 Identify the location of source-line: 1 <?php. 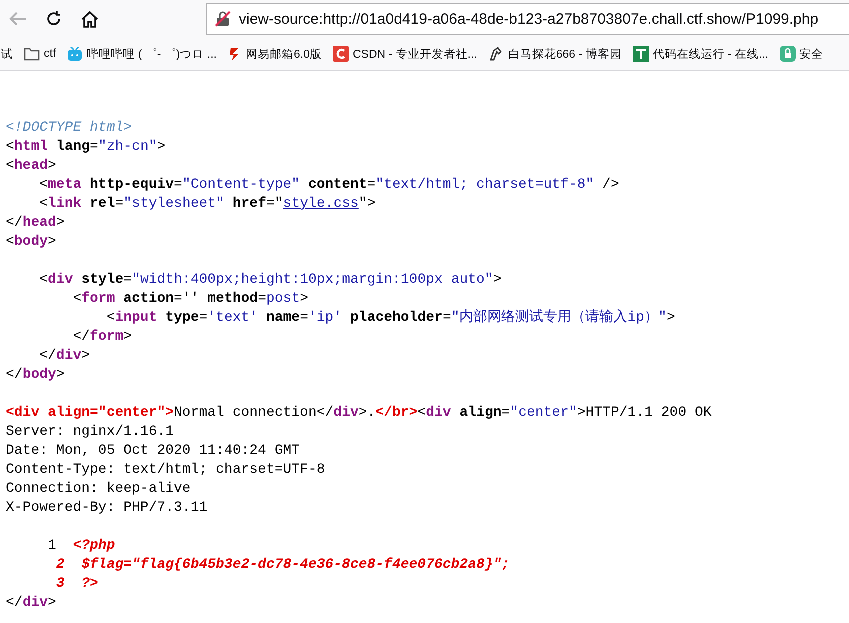
(81, 546).